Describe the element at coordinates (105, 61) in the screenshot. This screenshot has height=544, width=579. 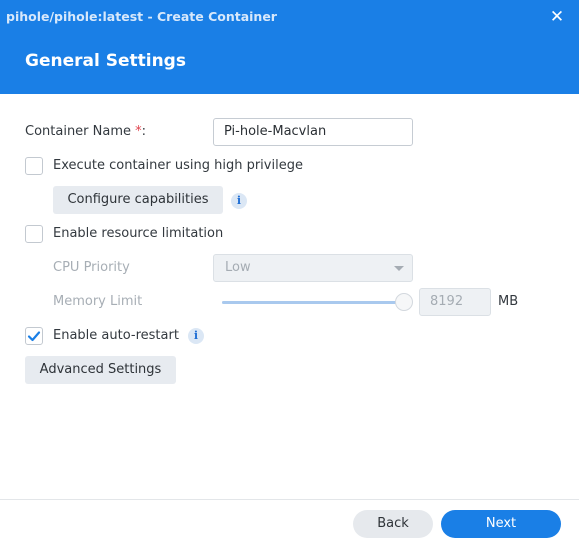
I see `section-title: General Settings` at that location.